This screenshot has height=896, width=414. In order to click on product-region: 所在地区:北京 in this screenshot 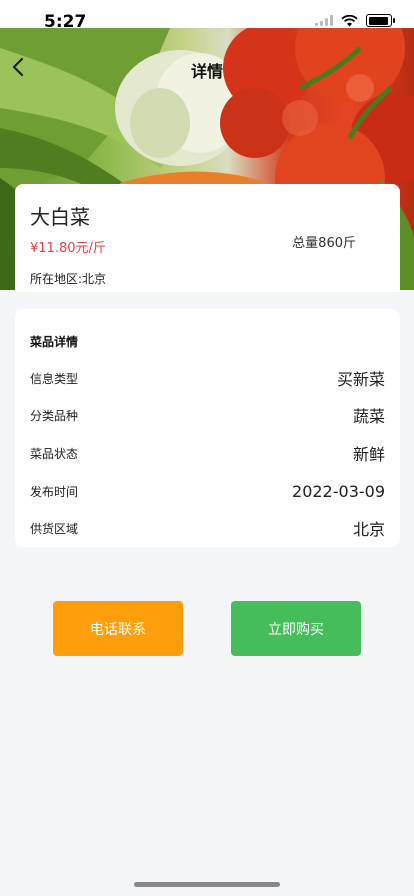, I will do `click(68, 279)`.